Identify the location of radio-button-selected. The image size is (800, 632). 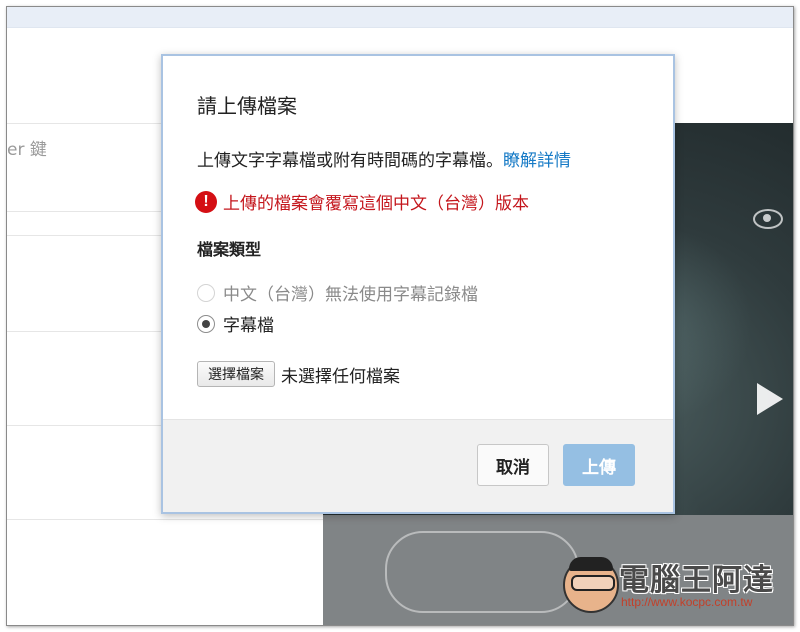
(206, 323).